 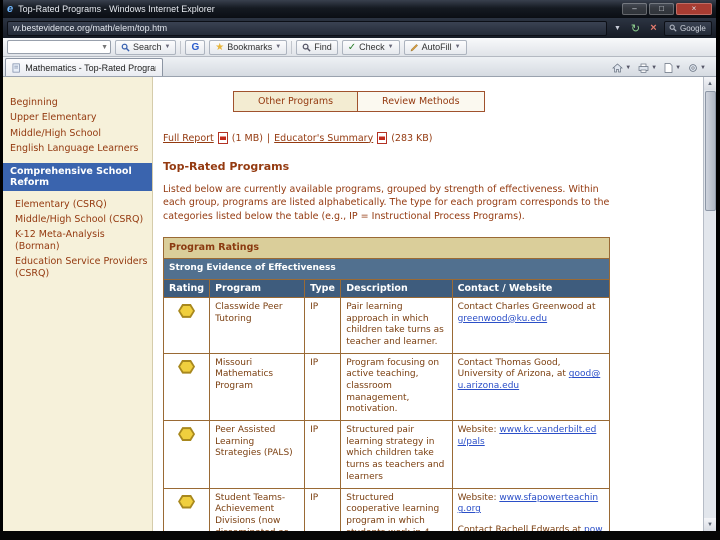 What do you see at coordinates (323, 288) in the screenshot?
I see `column-header-type: Type` at bounding box center [323, 288].